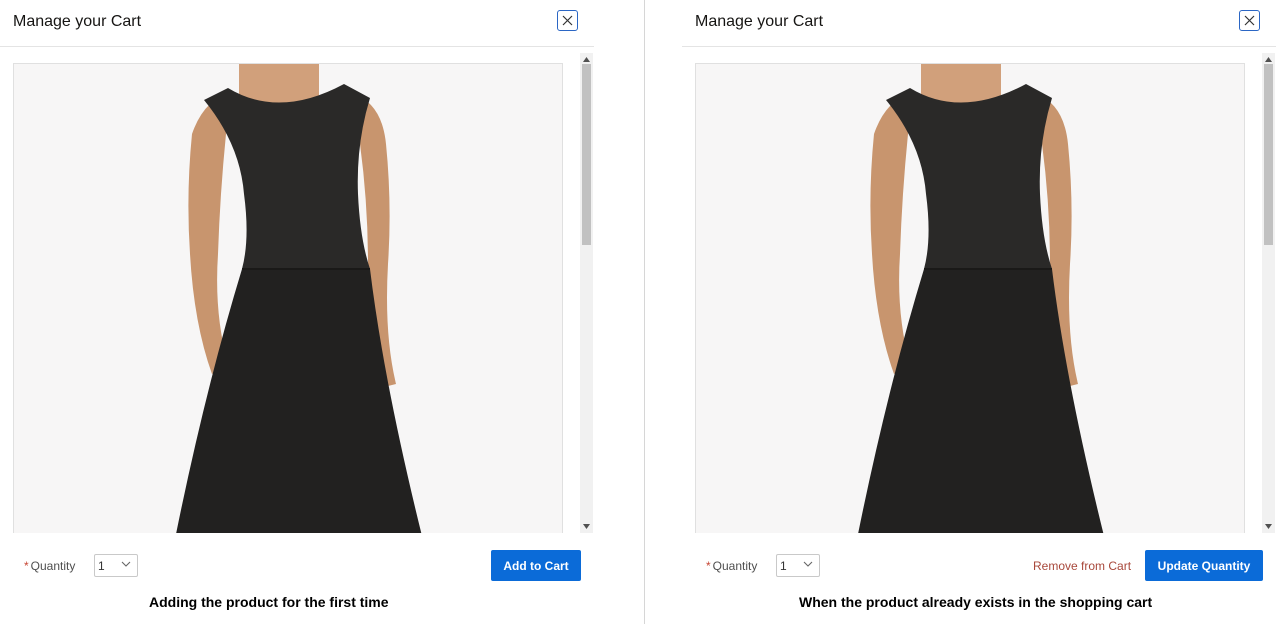 This screenshot has width=1287, height=624. What do you see at coordinates (297, 563) in the screenshot?
I see `dialog-footer: * Quantity 1 Add to Cart` at bounding box center [297, 563].